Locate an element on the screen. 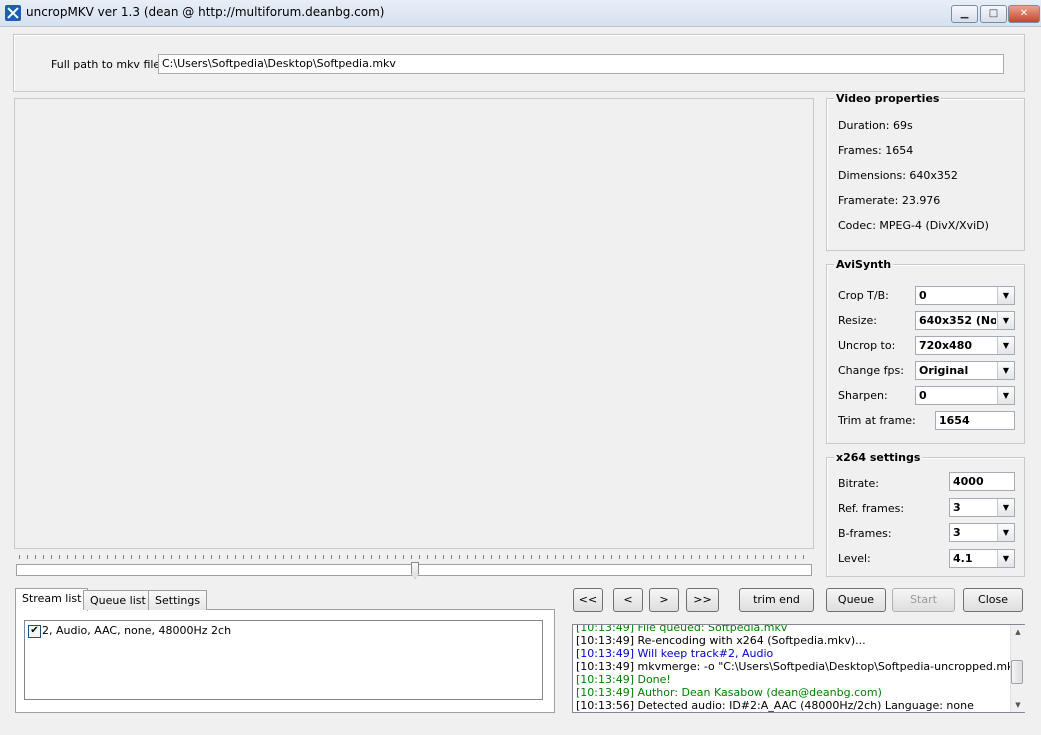 The width and height of the screenshot is (1041, 735). level-value: 4.1 is located at coordinates (963, 558).